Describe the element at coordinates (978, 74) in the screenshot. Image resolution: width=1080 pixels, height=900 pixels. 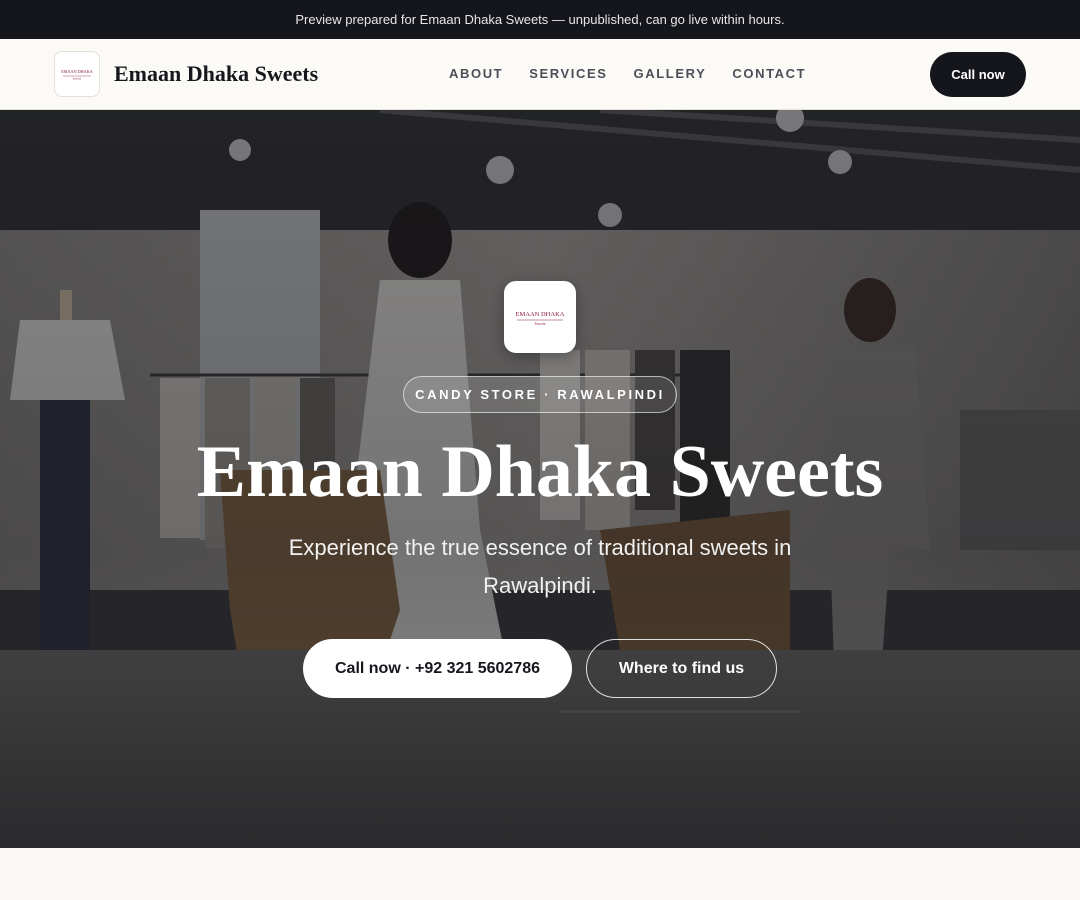
I see `header-call-button: Call now` at that location.